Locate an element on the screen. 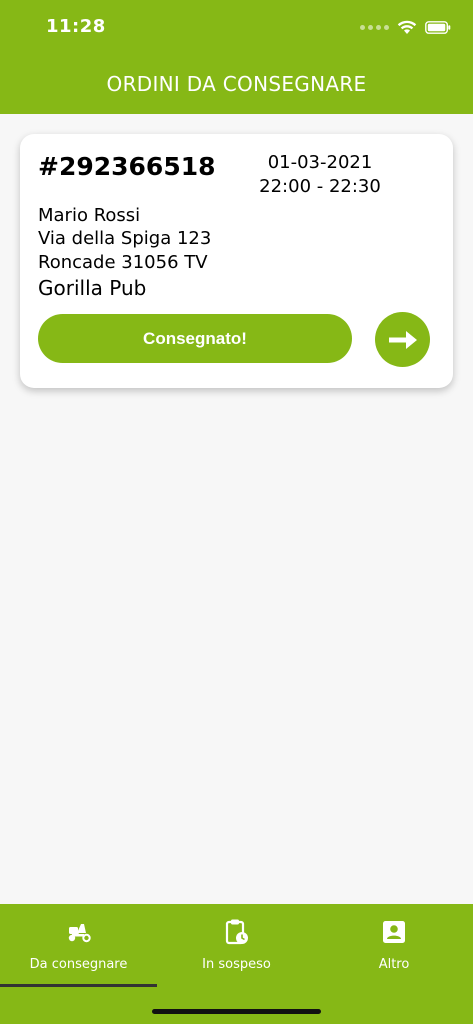  status-time: 11:28 is located at coordinates (76, 26).